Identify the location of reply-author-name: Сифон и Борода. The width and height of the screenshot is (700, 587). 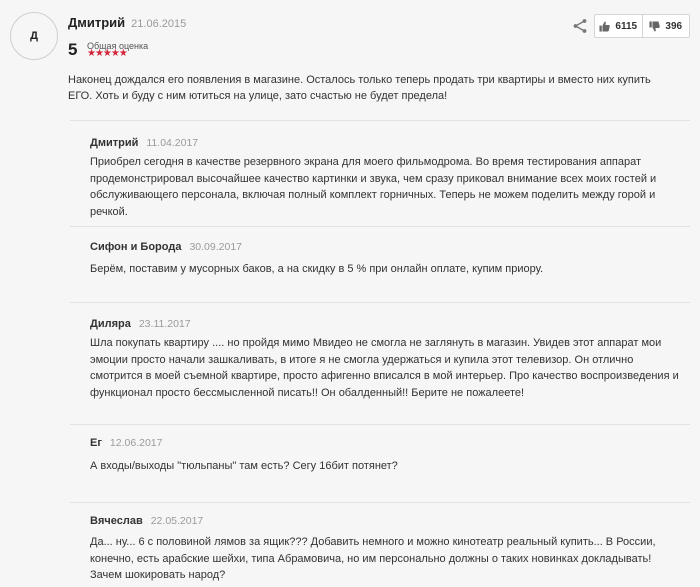
(135, 247).